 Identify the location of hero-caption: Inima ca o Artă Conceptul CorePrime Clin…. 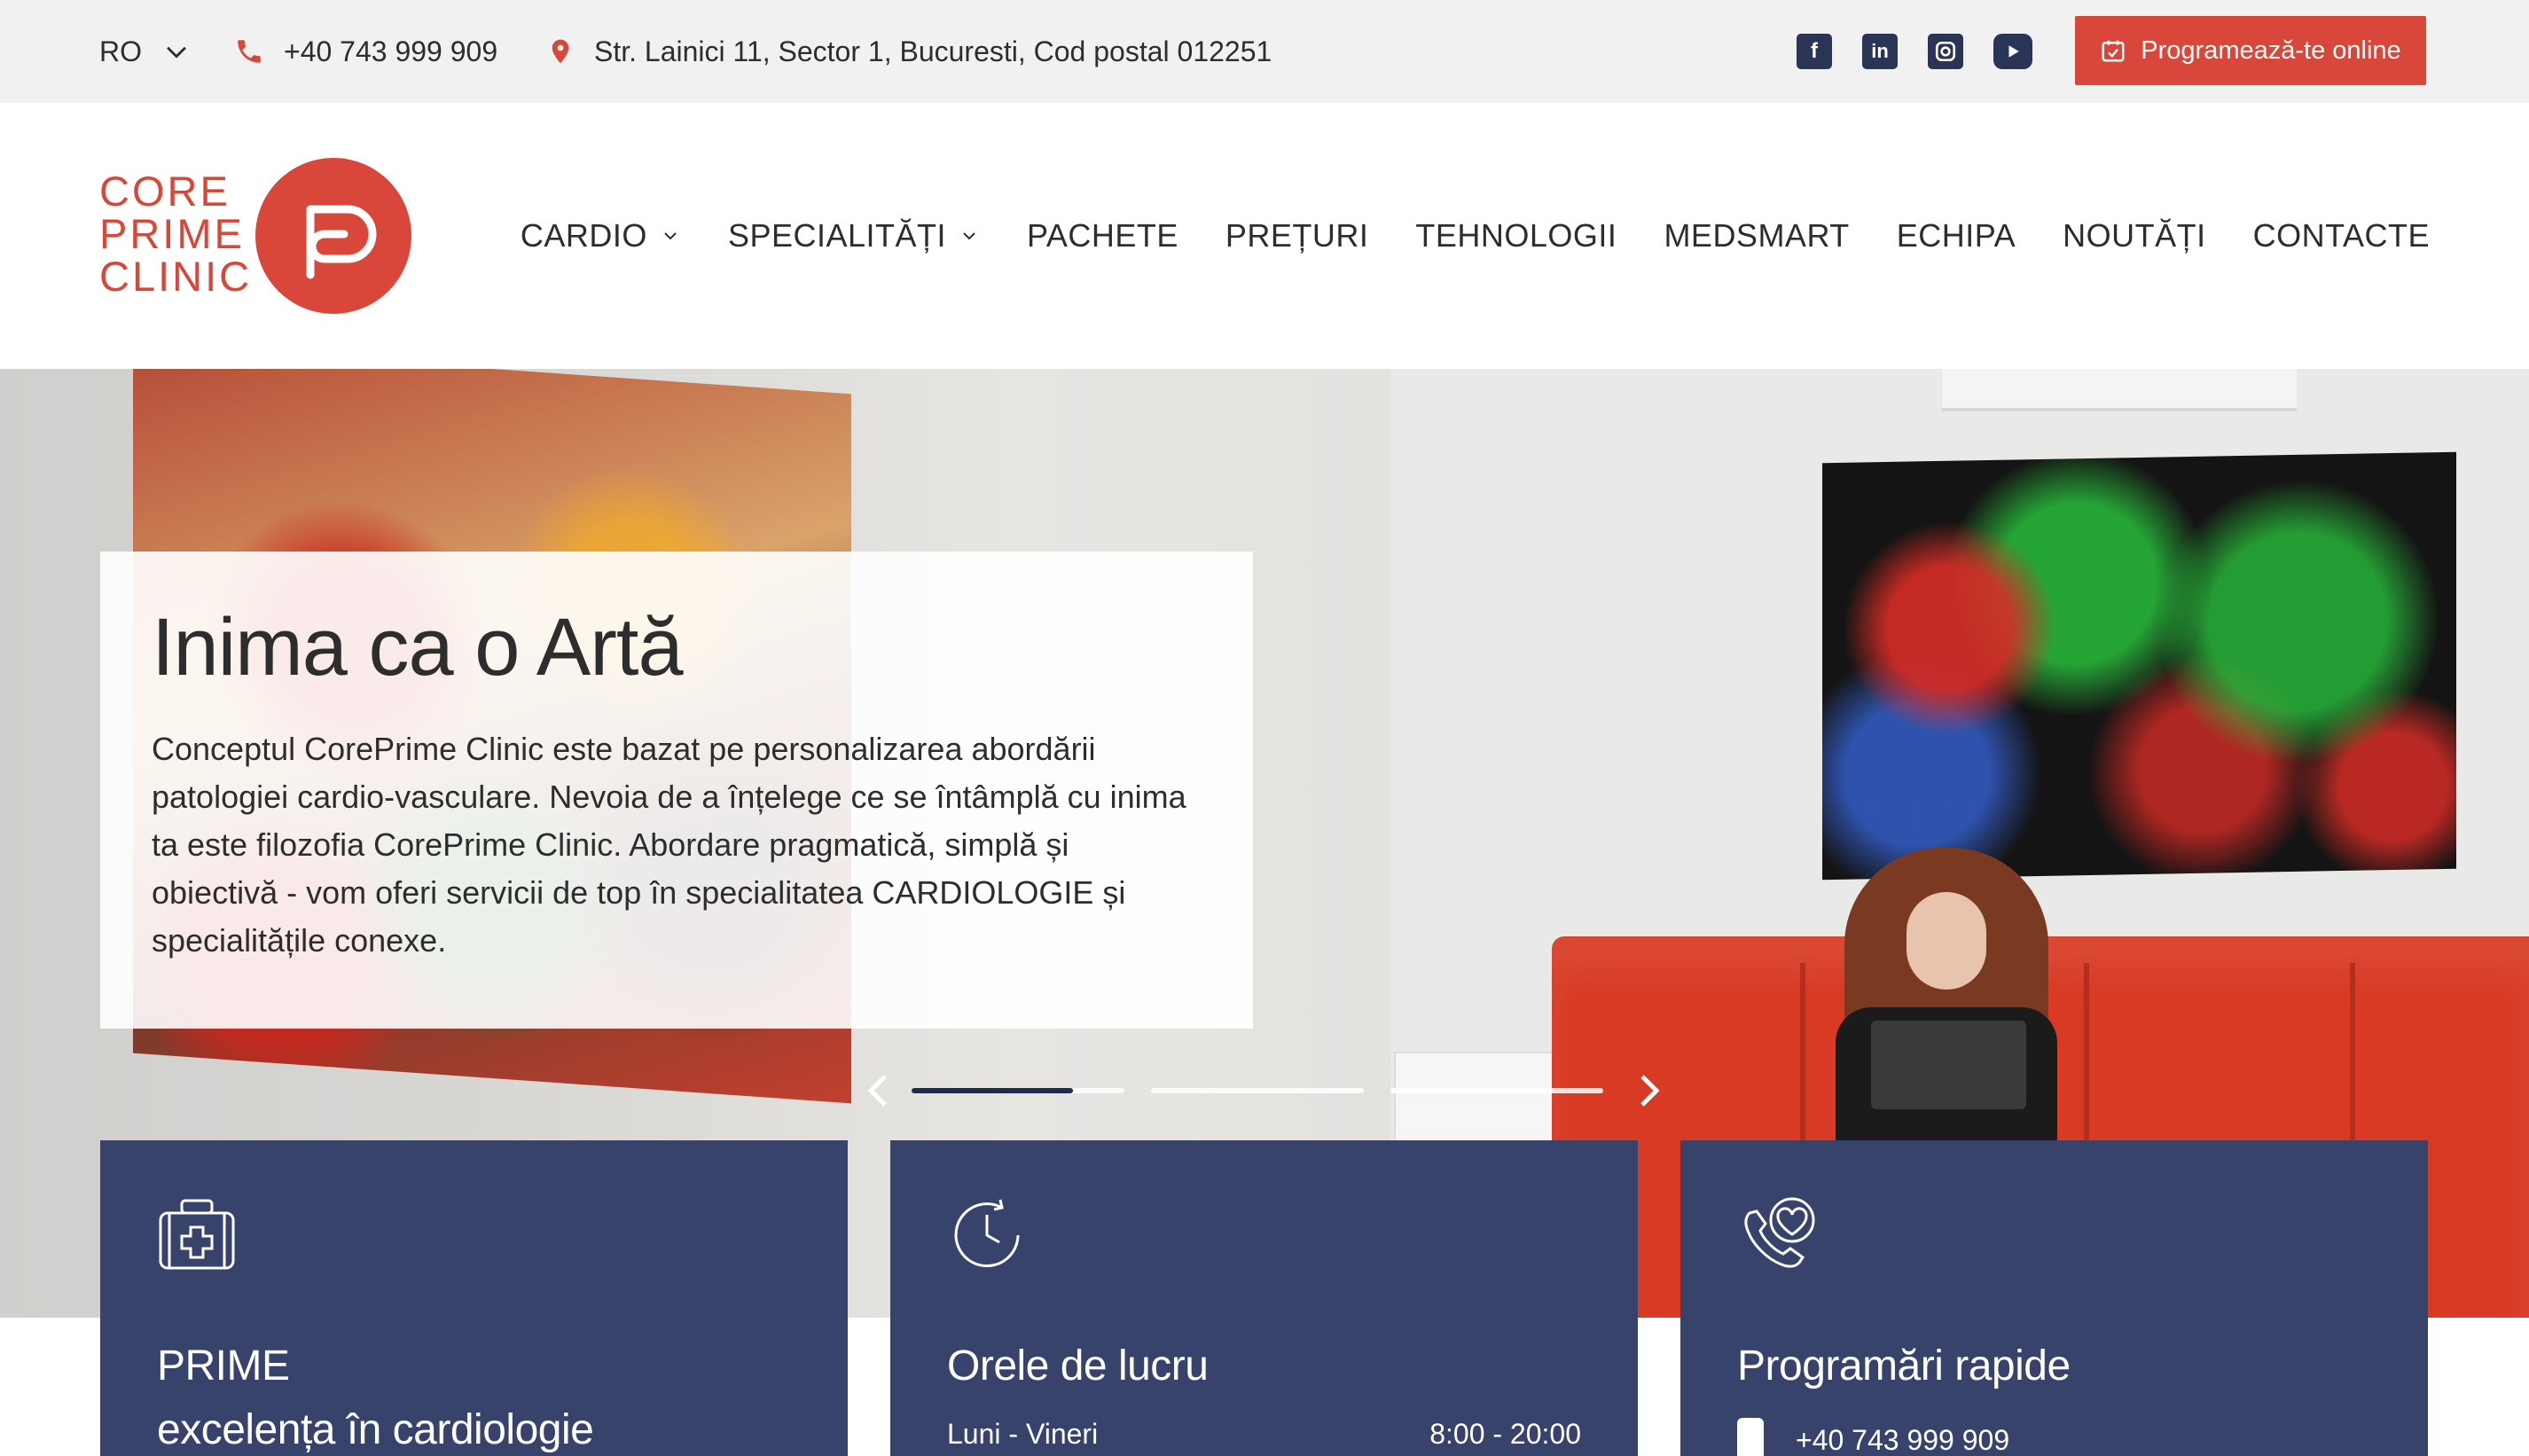
(676, 790).